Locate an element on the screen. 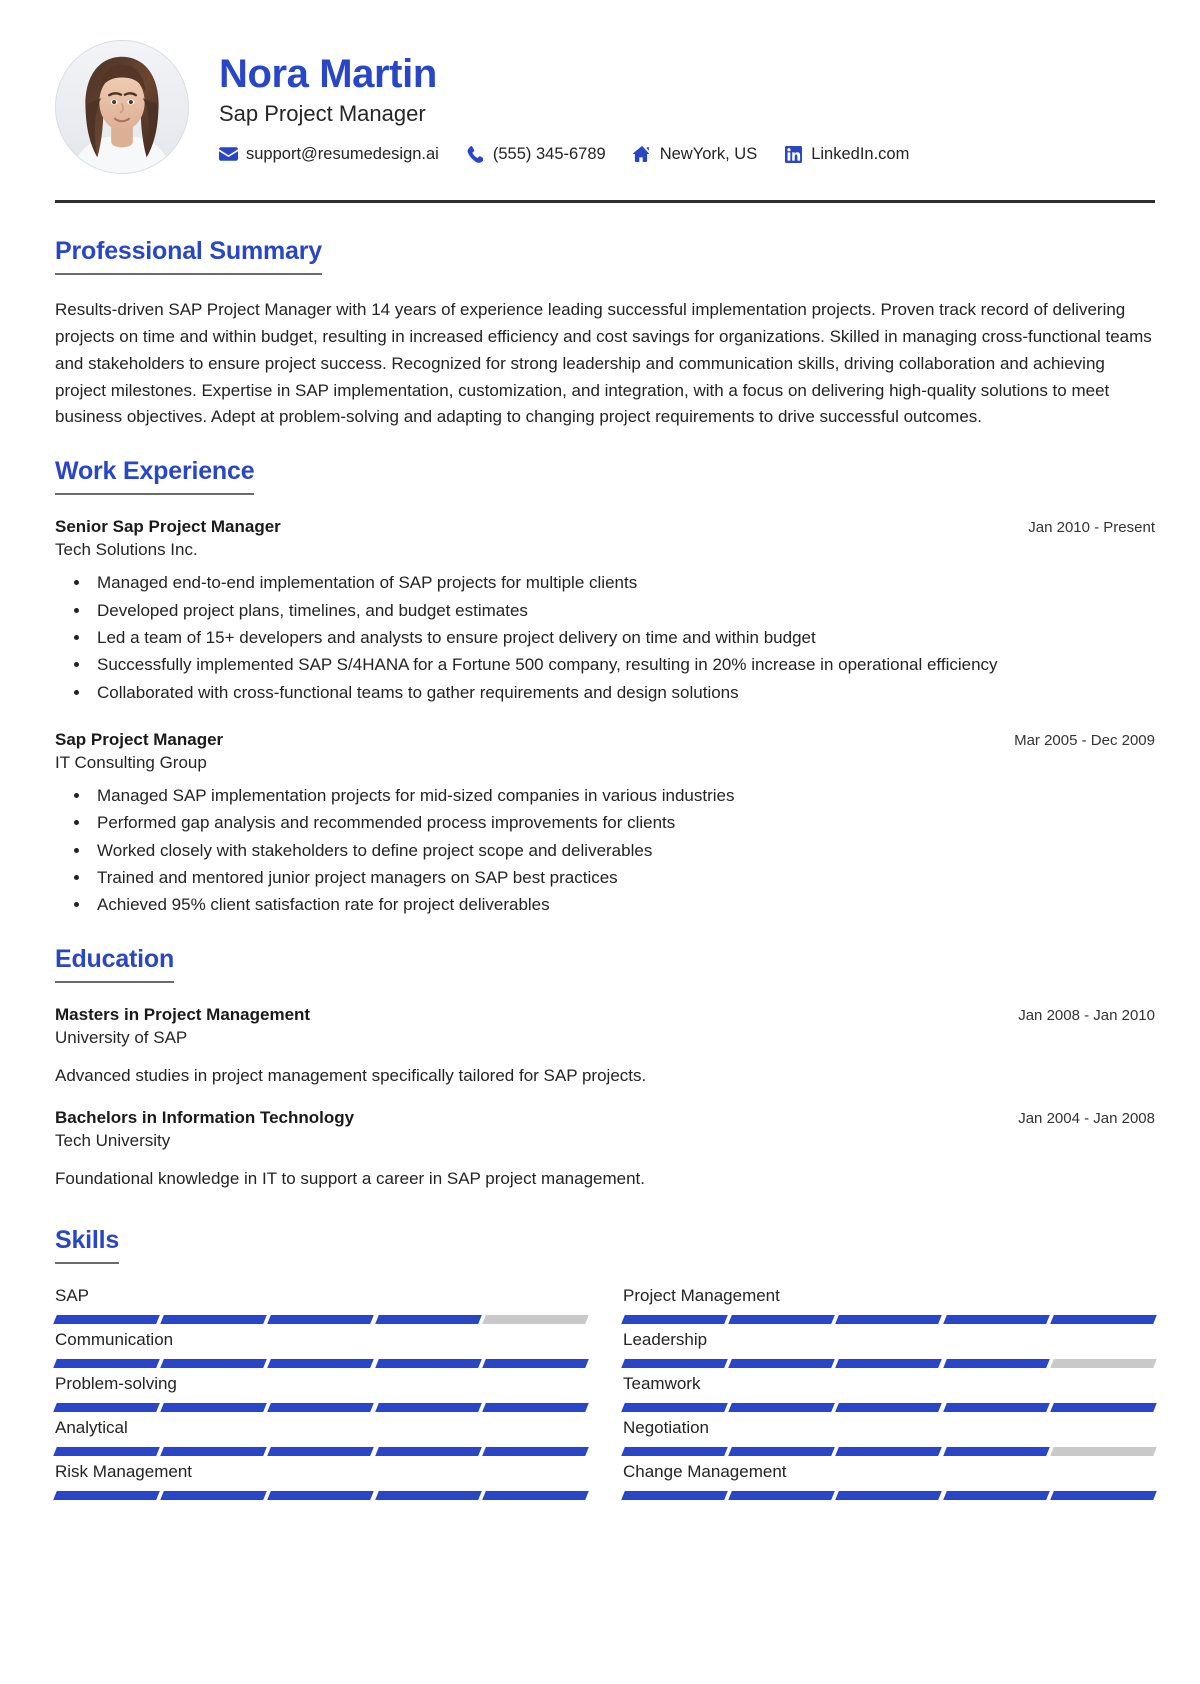 The height and width of the screenshot is (1684, 1200). section-heading-summary-text: Professional Summary is located at coordinates (188, 251).